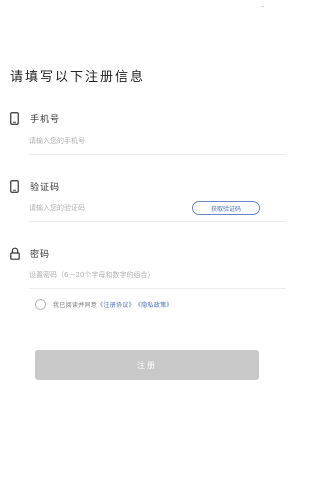 This screenshot has width=320, height=492. Describe the element at coordinates (14, 253) in the screenshot. I see `lock-icon` at that location.